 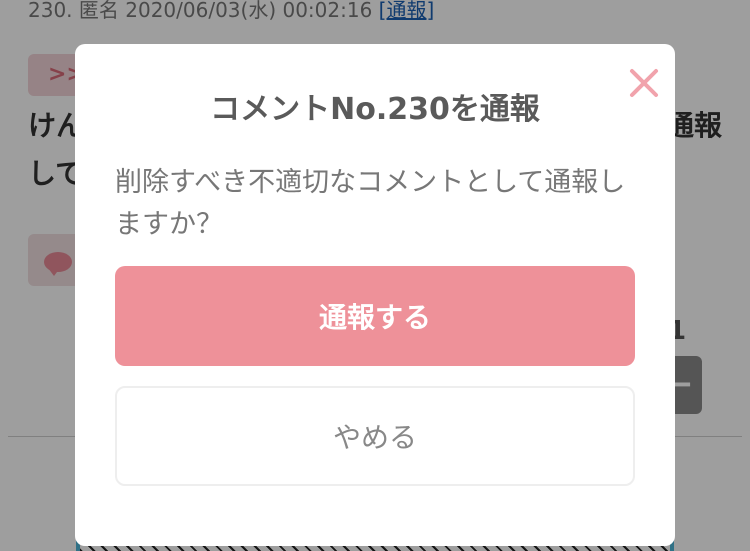 I want to click on report-button: 通報する, so click(x=375, y=316).